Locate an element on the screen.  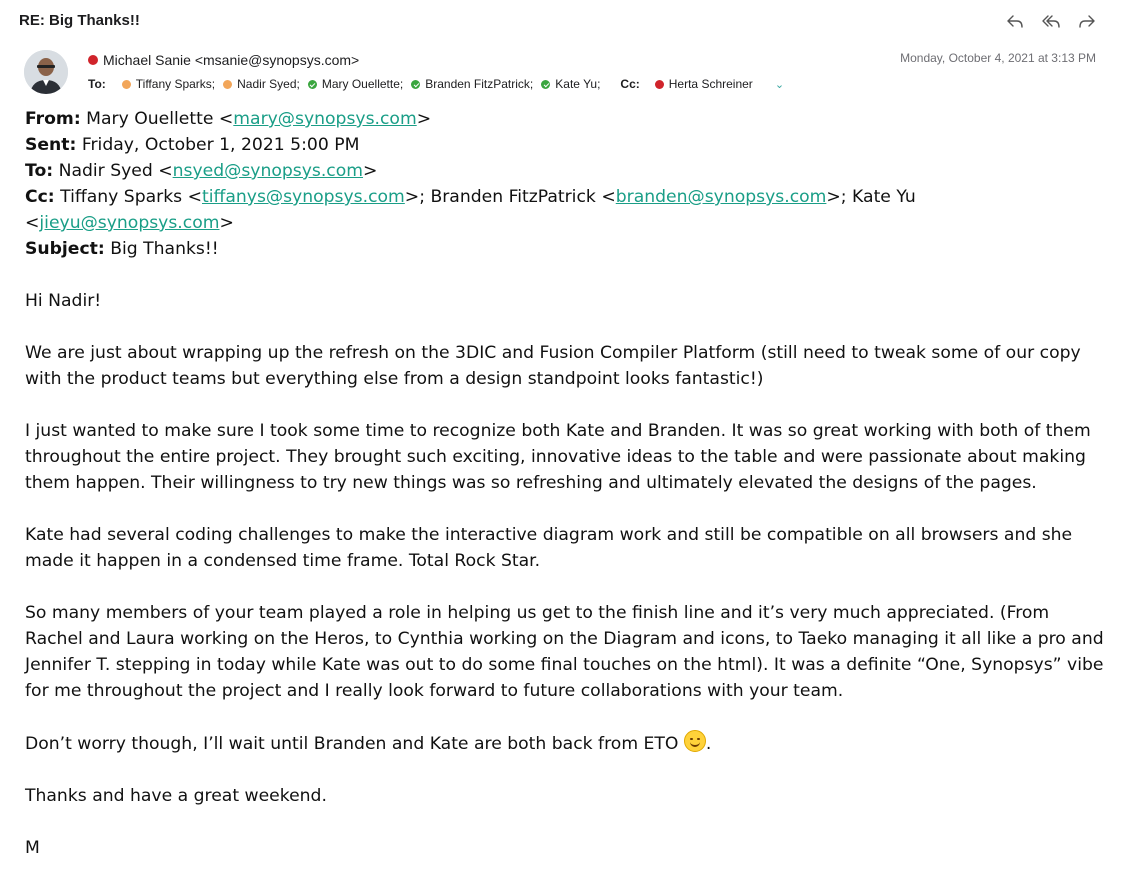
forward-icon is located at coordinates (1087, 22).